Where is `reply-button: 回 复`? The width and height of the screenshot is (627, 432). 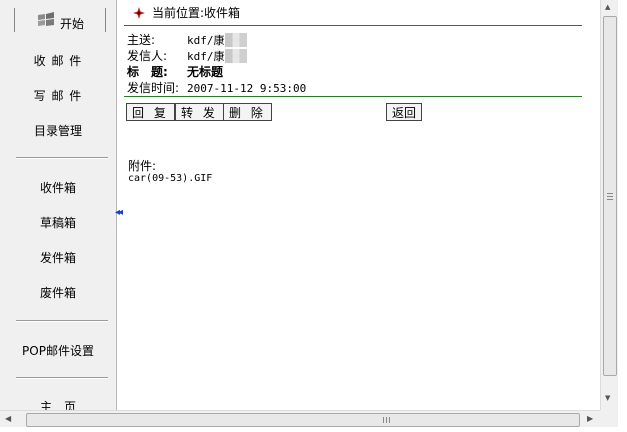
reply-button: 回 复 is located at coordinates (150, 112).